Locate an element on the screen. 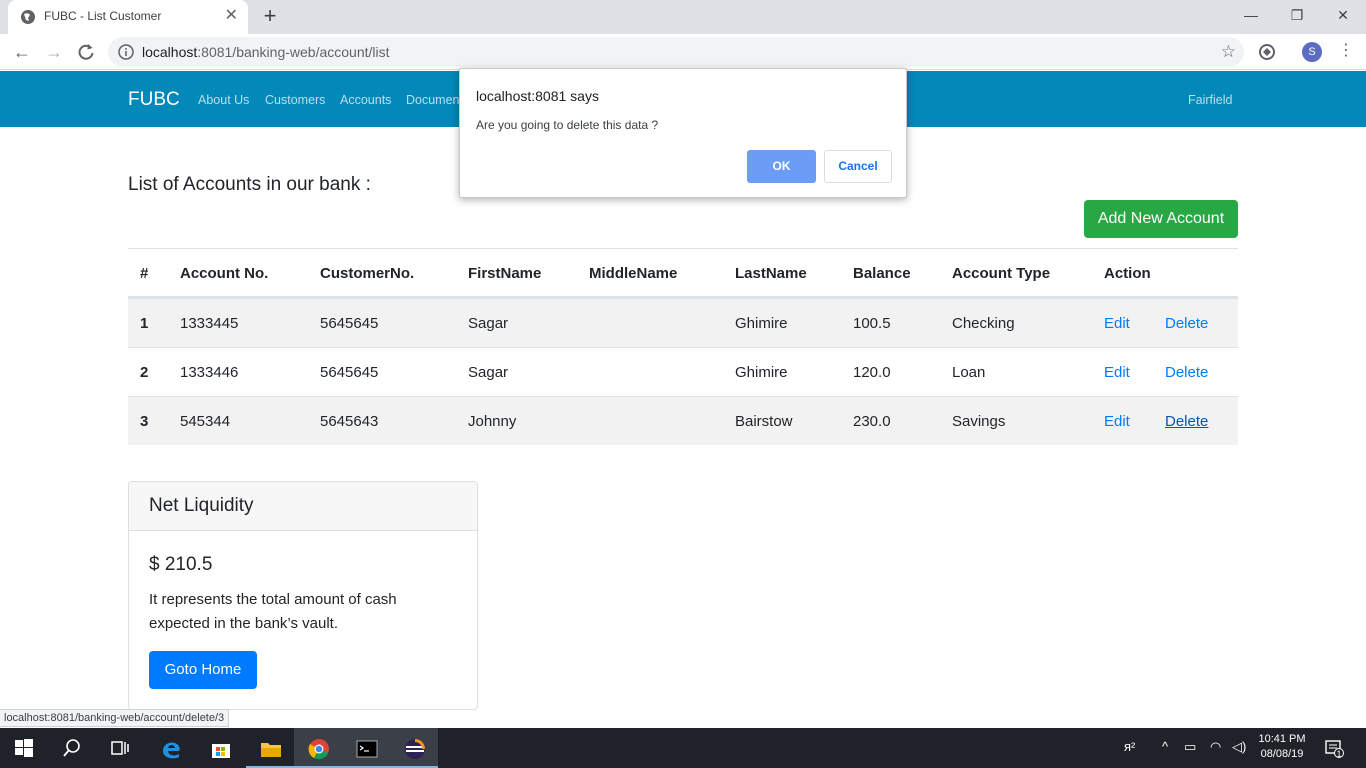 The image size is (1366, 768). taskbar-file-explorer is located at coordinates (270, 748).